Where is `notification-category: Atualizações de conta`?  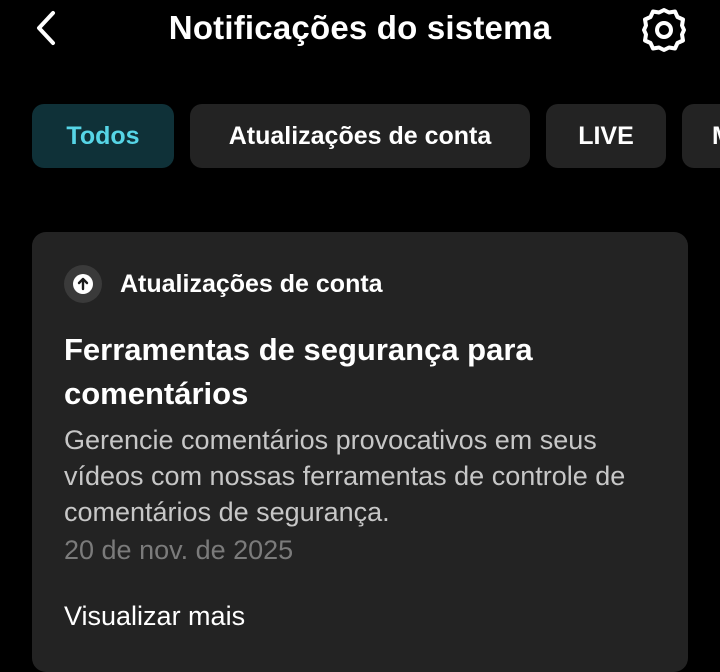
notification-category: Atualizações de conta is located at coordinates (223, 284).